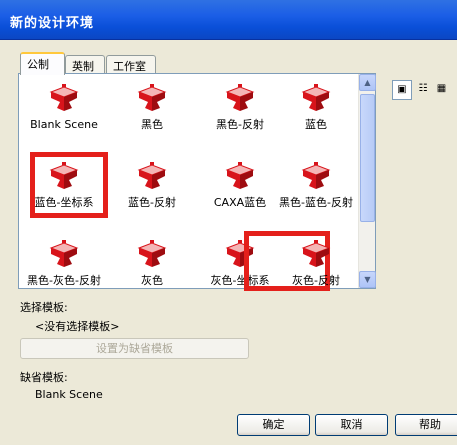 The image size is (457, 445). I want to click on vertical-scrollbar: ▲ ▼, so click(367, 181).